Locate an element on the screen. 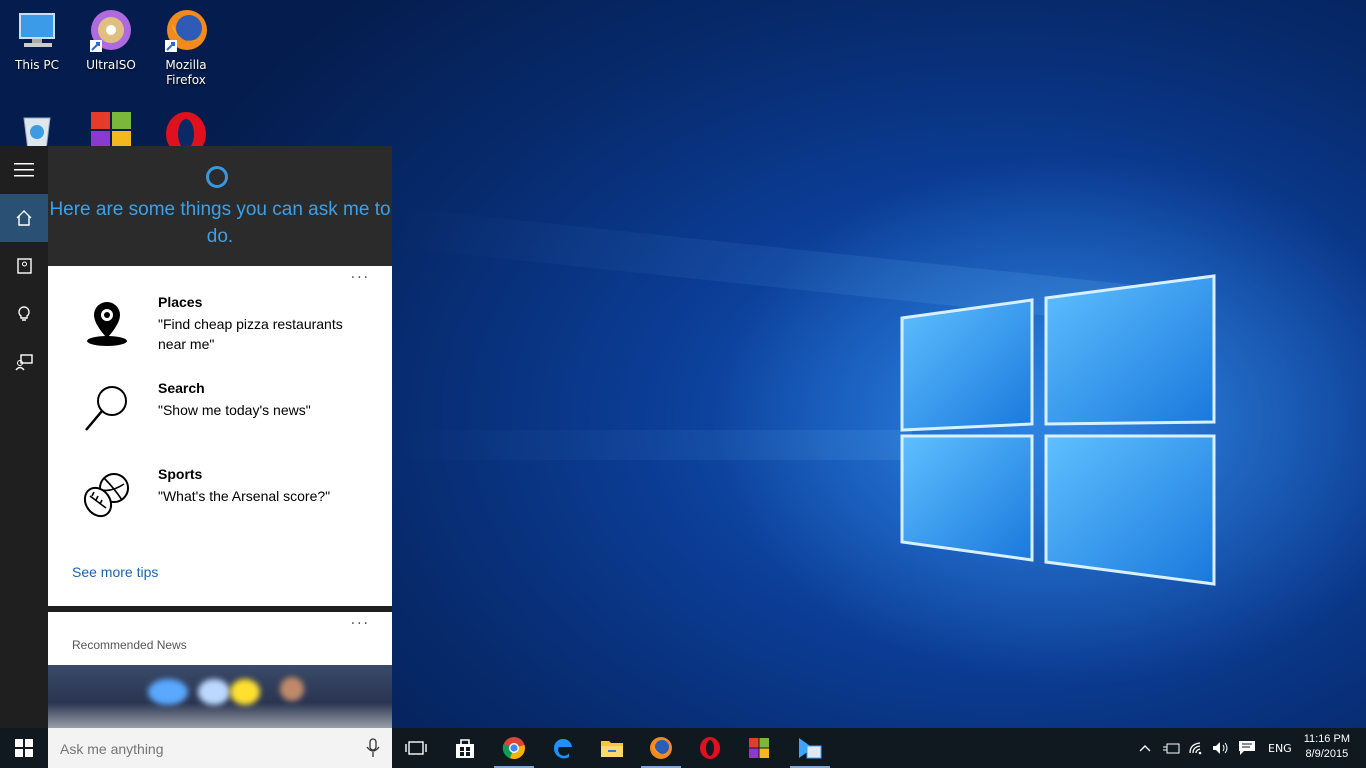 Image resolution: width=1366 pixels, height=768 pixels. taskbar-firefox is located at coordinates (661, 748).